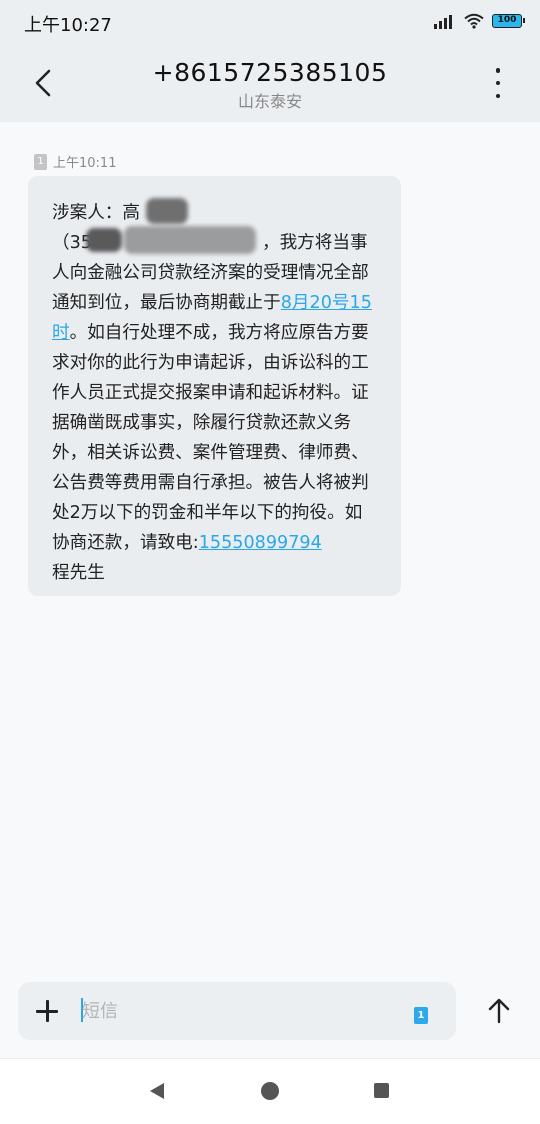 The height and width of the screenshot is (1124, 540). What do you see at coordinates (78, 573) in the screenshot?
I see `message-text-part: 程先生` at bounding box center [78, 573].